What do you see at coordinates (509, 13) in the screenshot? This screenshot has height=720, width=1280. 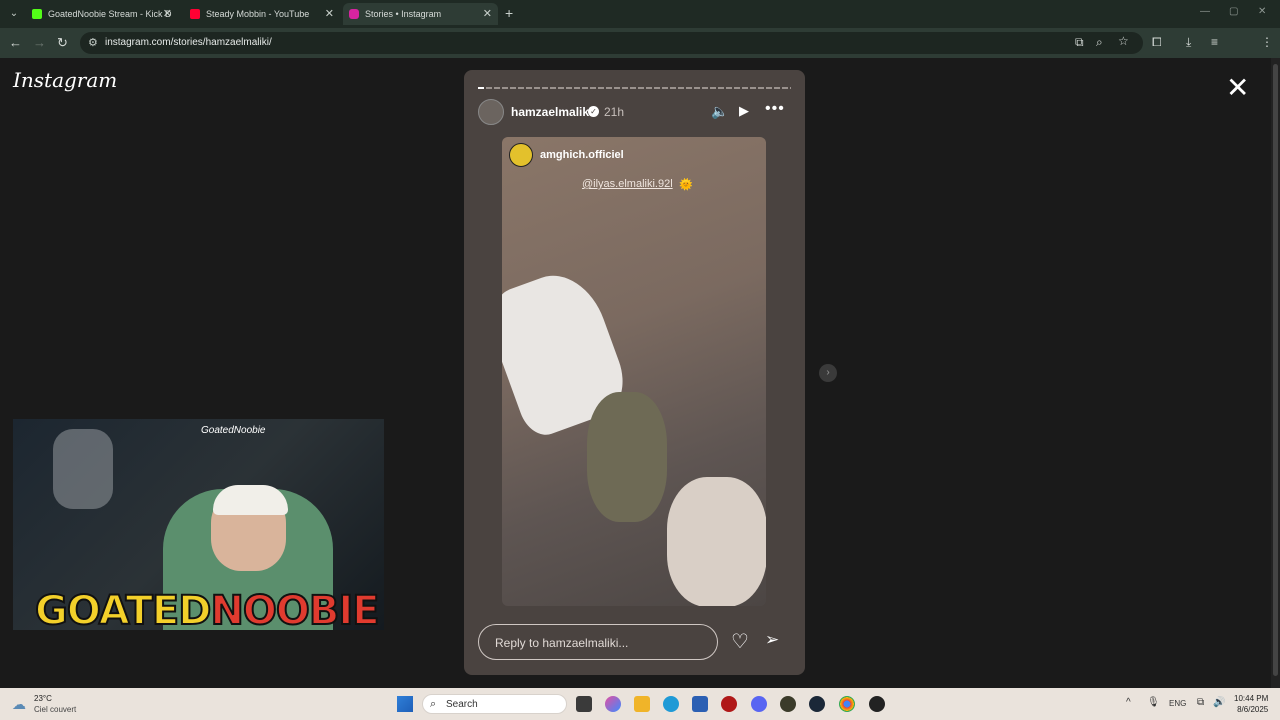 I see `new-tab-button: +` at bounding box center [509, 13].